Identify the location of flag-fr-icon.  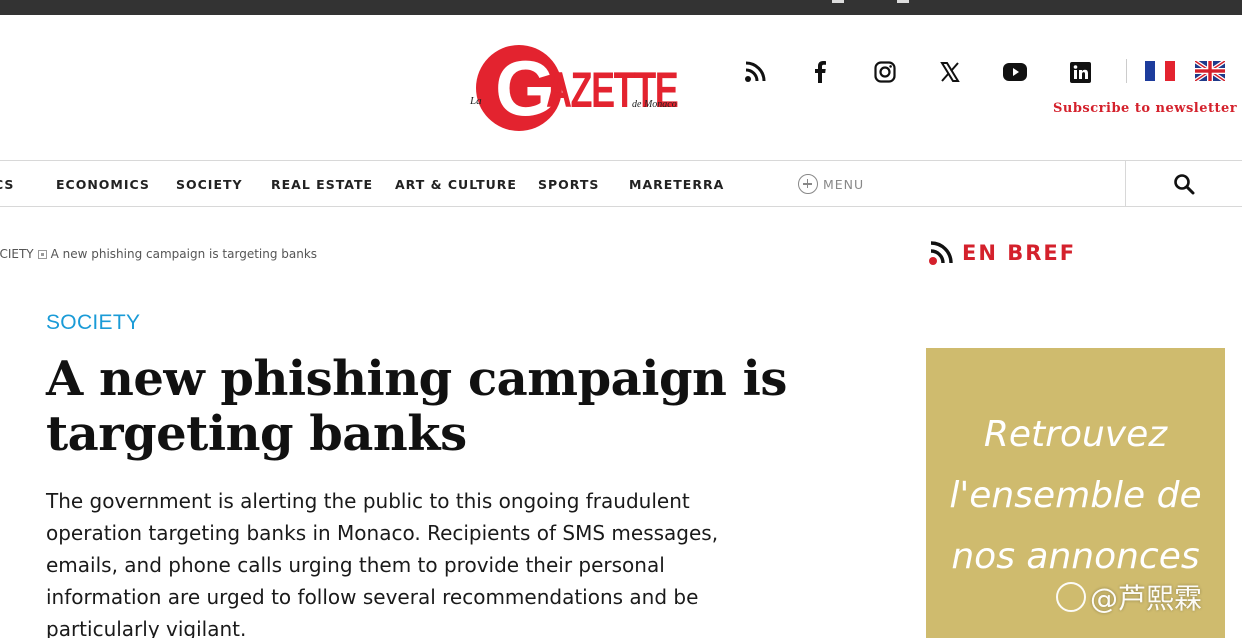
(1160, 71).